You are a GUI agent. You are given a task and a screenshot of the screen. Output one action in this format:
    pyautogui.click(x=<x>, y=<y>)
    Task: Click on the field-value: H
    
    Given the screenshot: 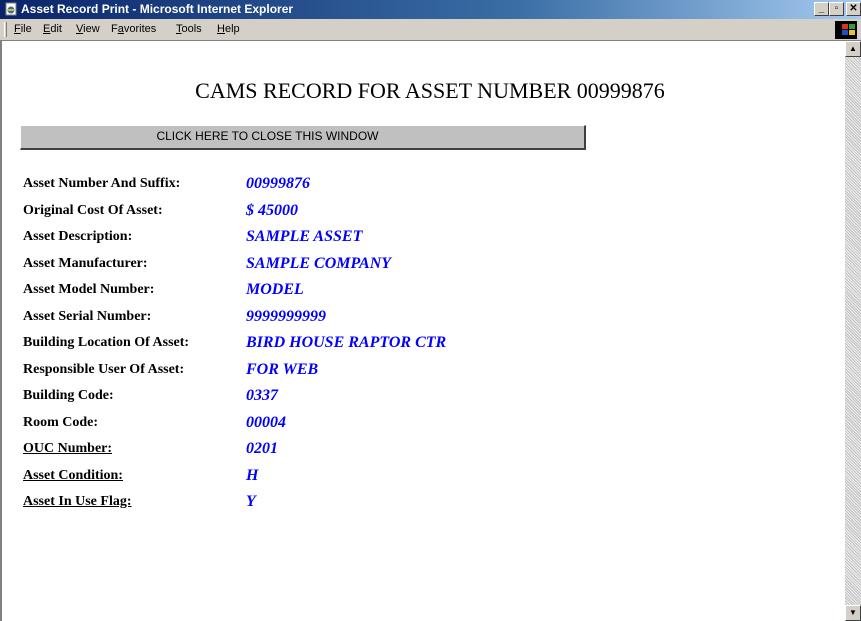 What is the action you would take?
    pyautogui.click(x=252, y=475)
    